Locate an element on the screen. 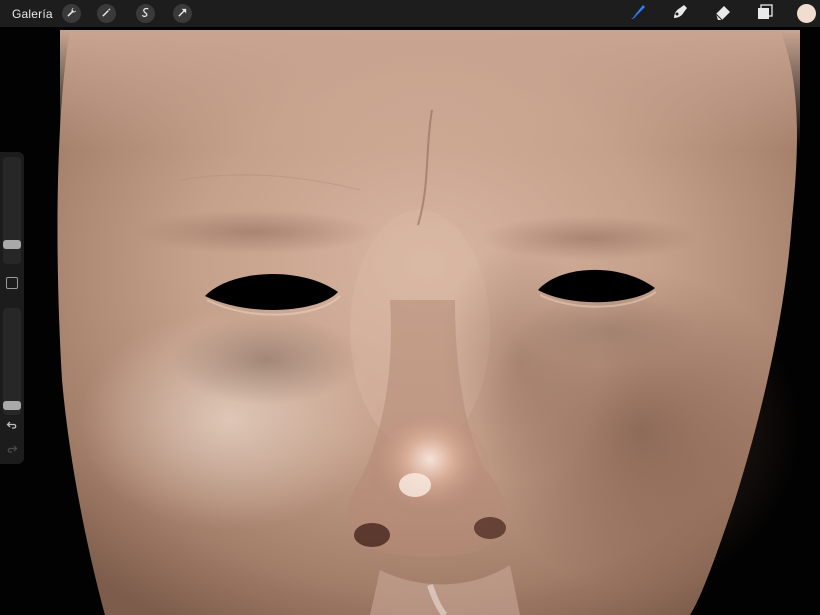 This screenshot has height=615, width=820. eraser-button is located at coordinates (723, 14).